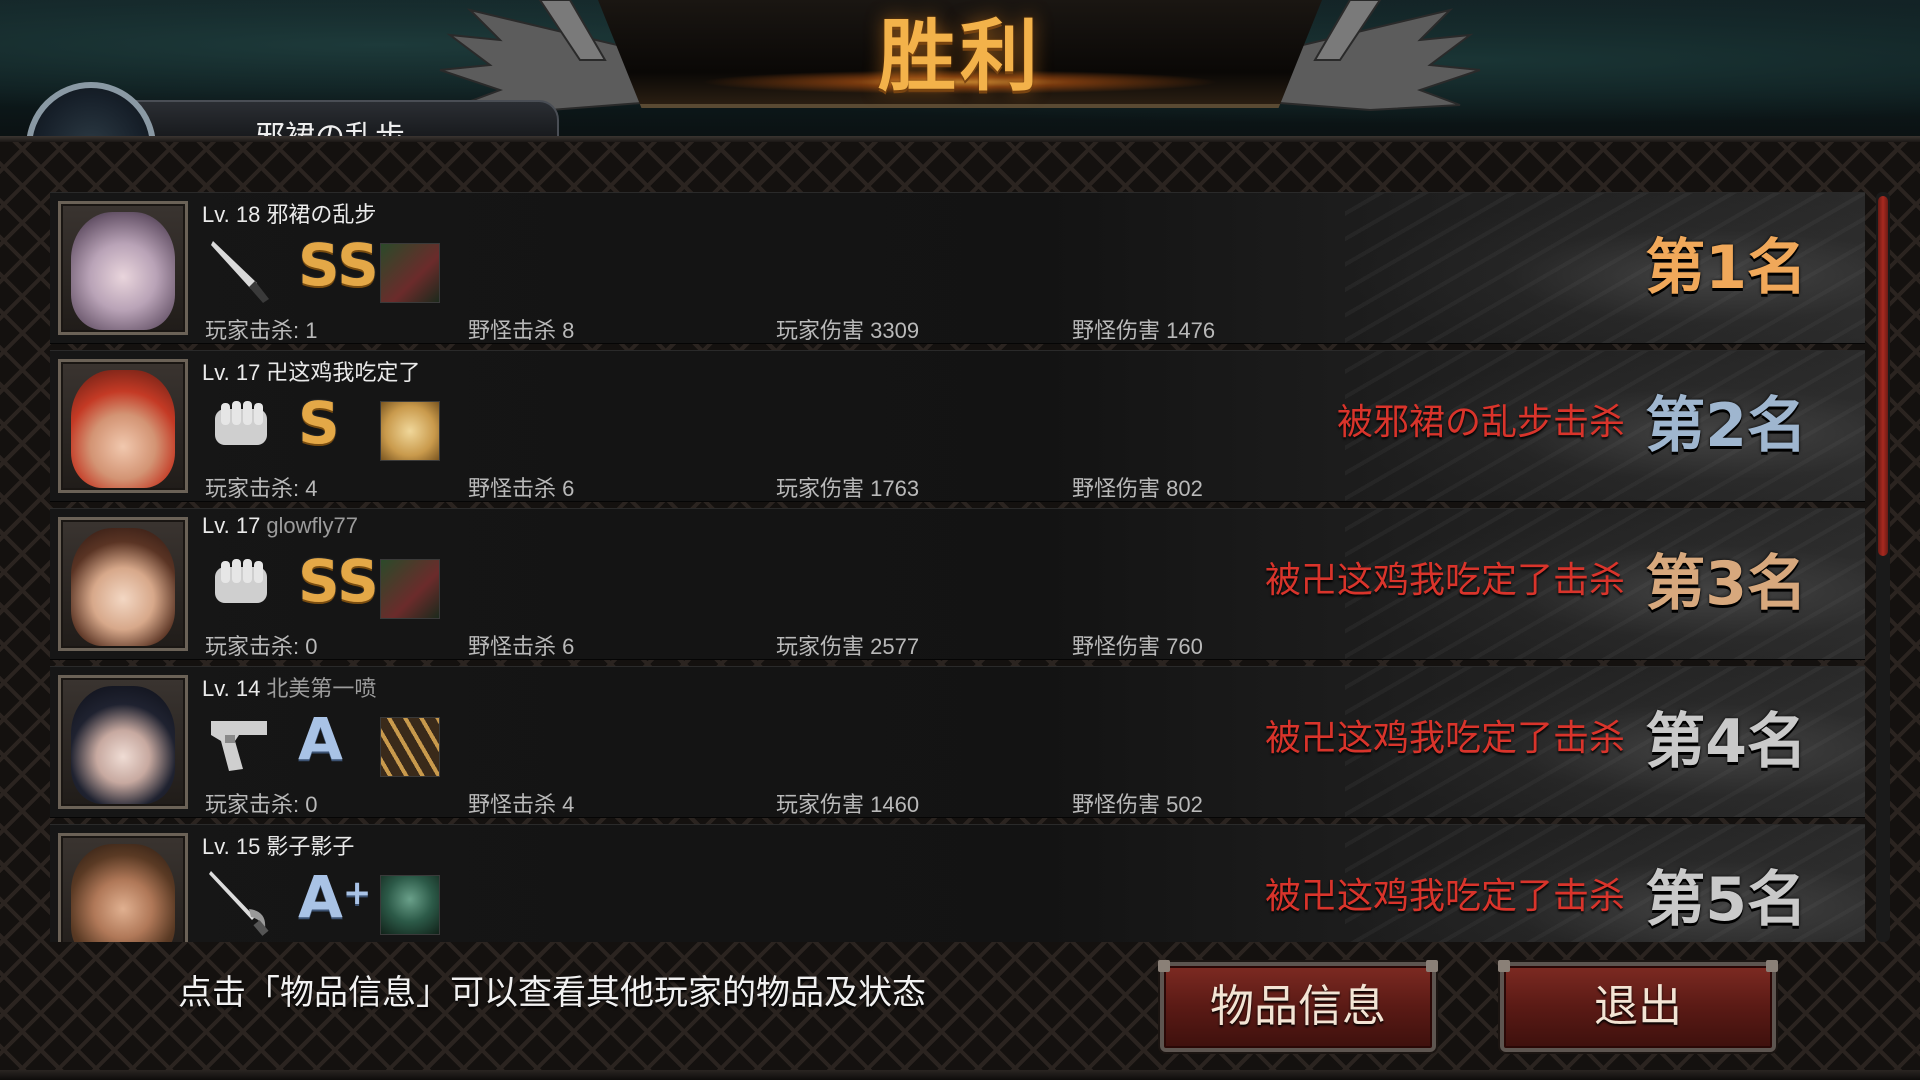 This screenshot has width=1920, height=1080. I want to click on player-name-label: glowfly77, so click(312, 525).